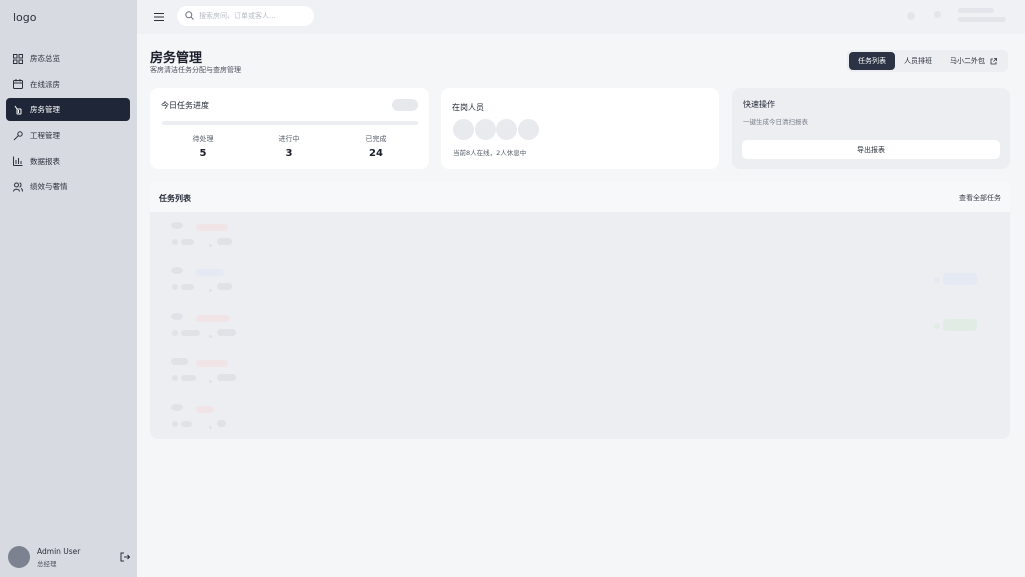 This screenshot has width=1025, height=577. What do you see at coordinates (376, 139) in the screenshot?
I see `stat-label: 已完成` at bounding box center [376, 139].